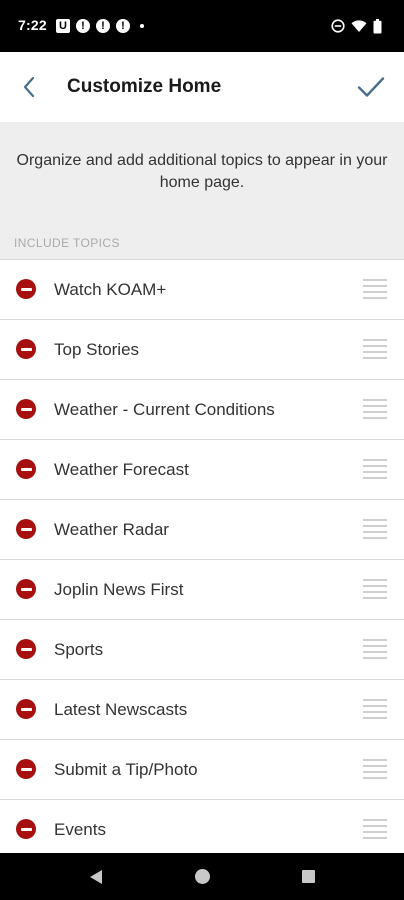 The height and width of the screenshot is (900, 404). Describe the element at coordinates (63, 26) in the screenshot. I see `u-app-icon: U` at that location.